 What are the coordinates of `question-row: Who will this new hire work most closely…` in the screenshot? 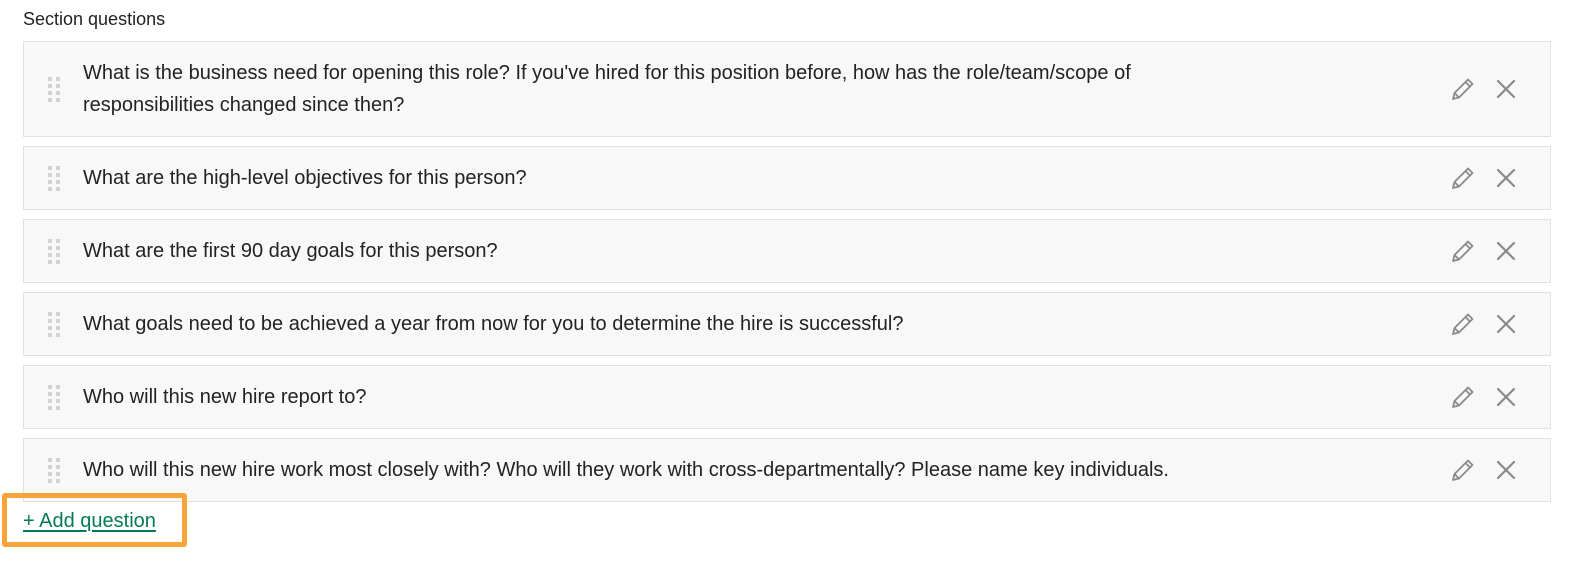 It's located at (787, 470).